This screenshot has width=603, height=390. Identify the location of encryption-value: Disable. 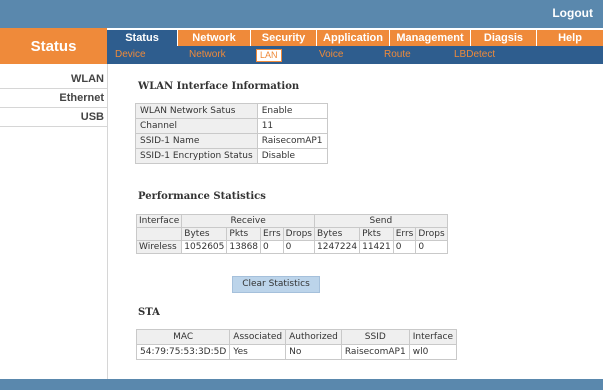
(292, 156).